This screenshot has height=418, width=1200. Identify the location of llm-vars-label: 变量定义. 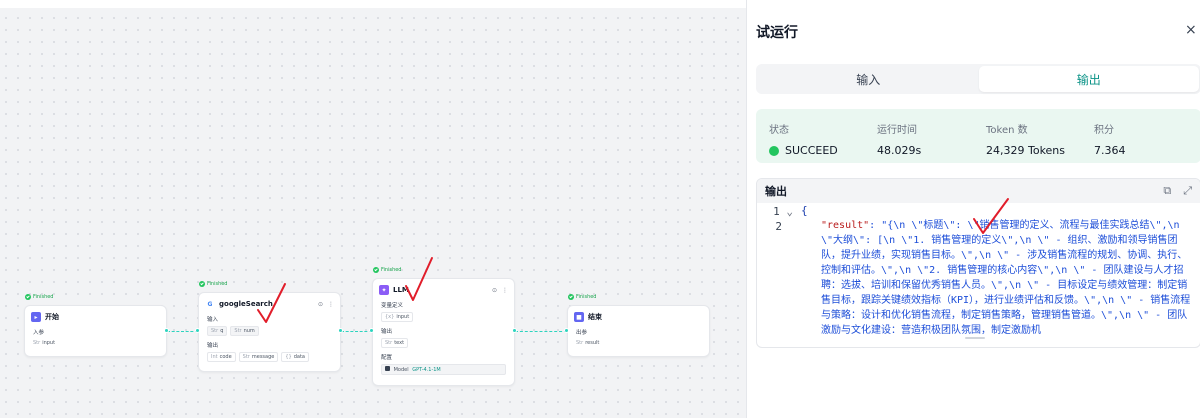
(392, 306).